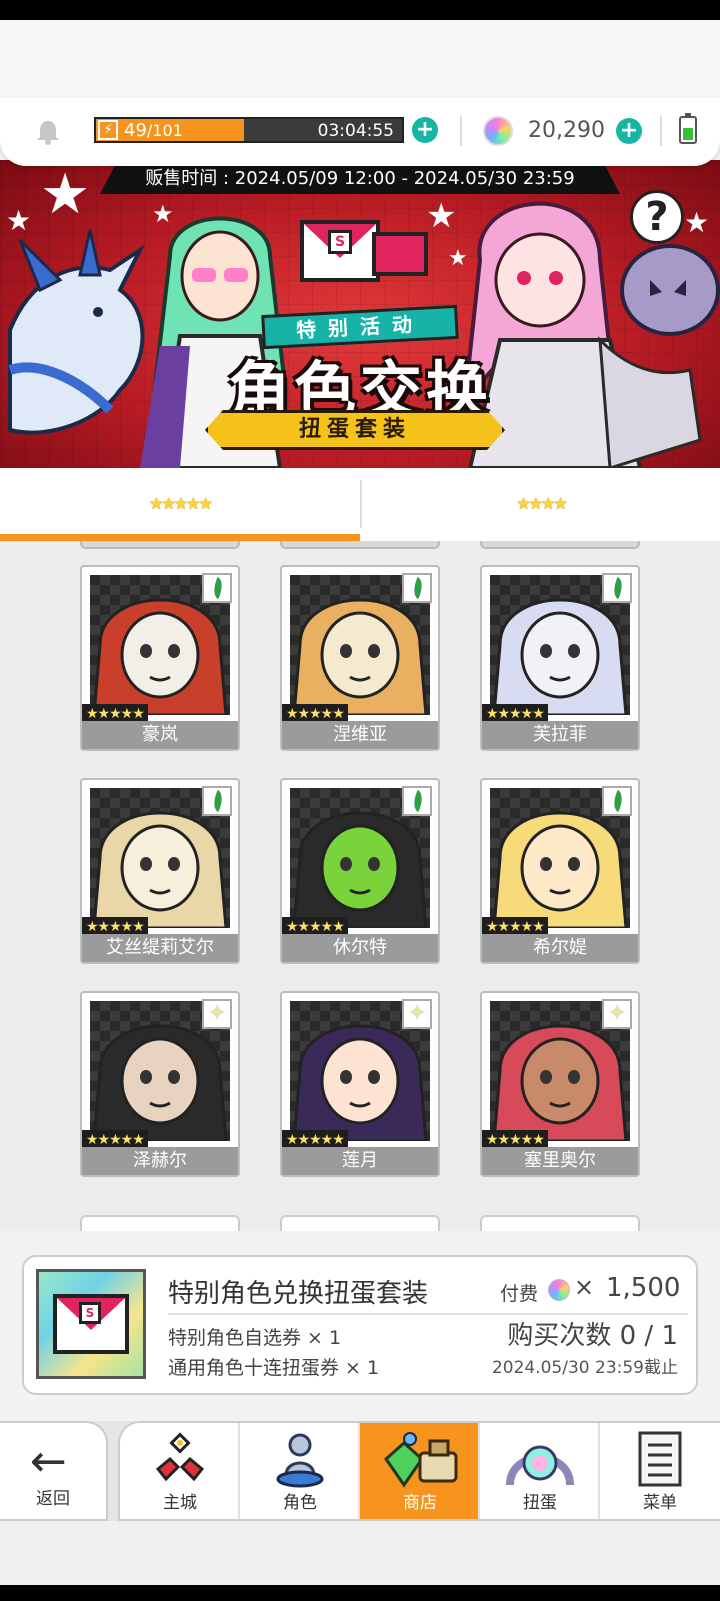  Describe the element at coordinates (657, 217) in the screenshot. I see `help-button: ?` at that location.